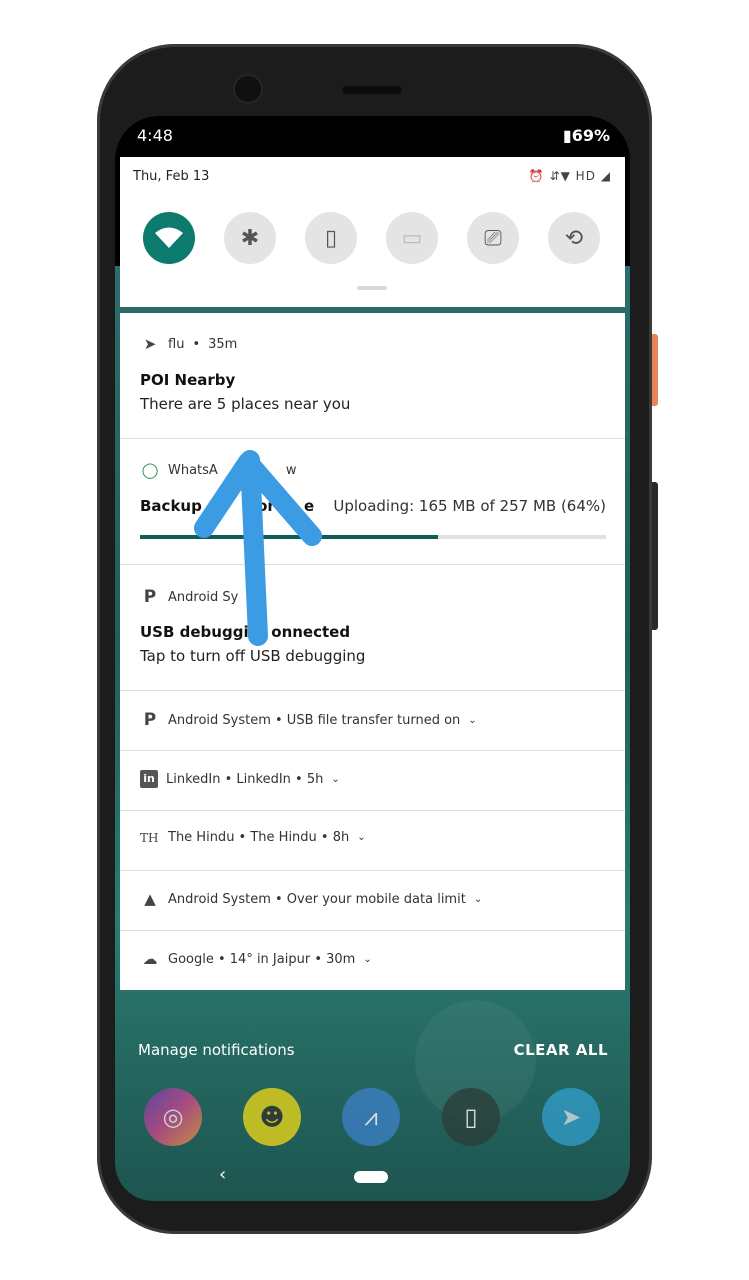 The image size is (749, 1280). I want to click on notification-google-weather: ☁ Google • 14° in Jaipur • 30m ⌄, so click(372, 960).